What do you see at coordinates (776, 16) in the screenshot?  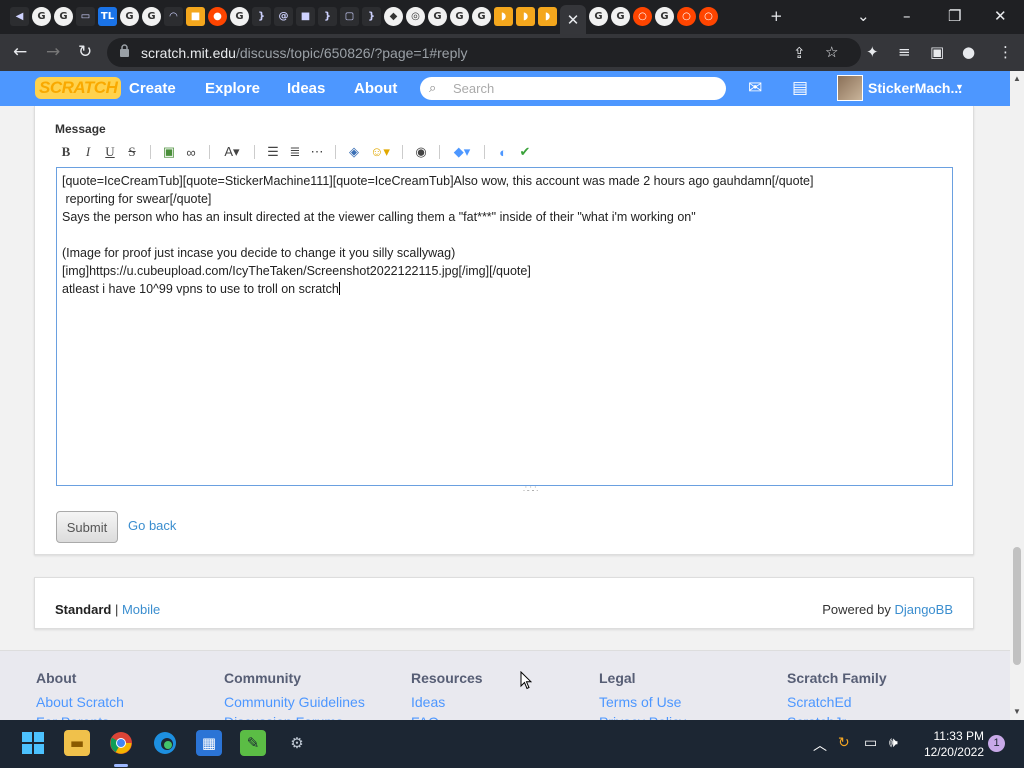 I see `new-tab-icon: +` at bounding box center [776, 16].